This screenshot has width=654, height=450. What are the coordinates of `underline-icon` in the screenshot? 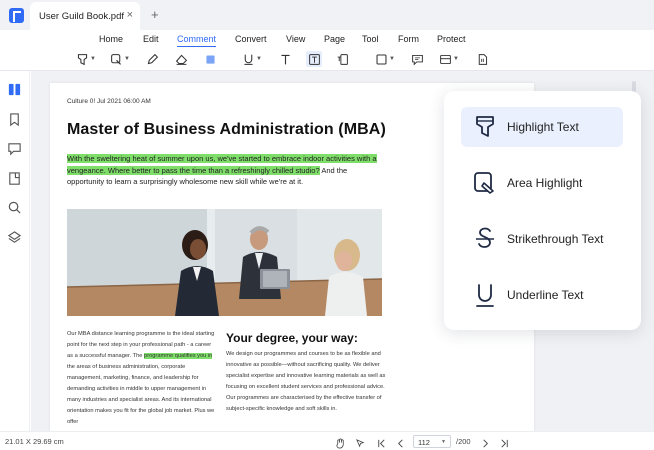 It's located at (248, 59).